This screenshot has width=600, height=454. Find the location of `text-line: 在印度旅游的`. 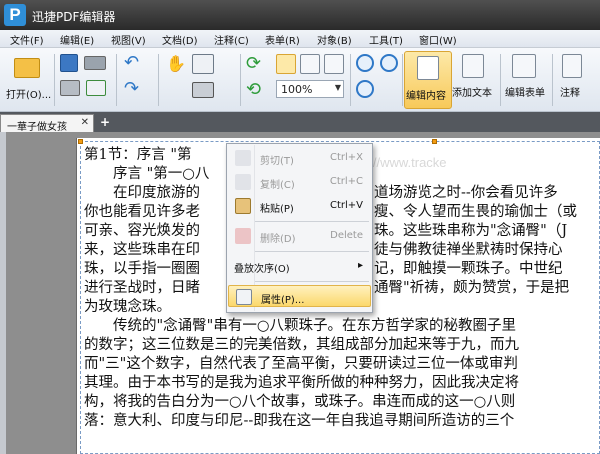

text-line: 在印度旅游的 is located at coordinates (142, 193).